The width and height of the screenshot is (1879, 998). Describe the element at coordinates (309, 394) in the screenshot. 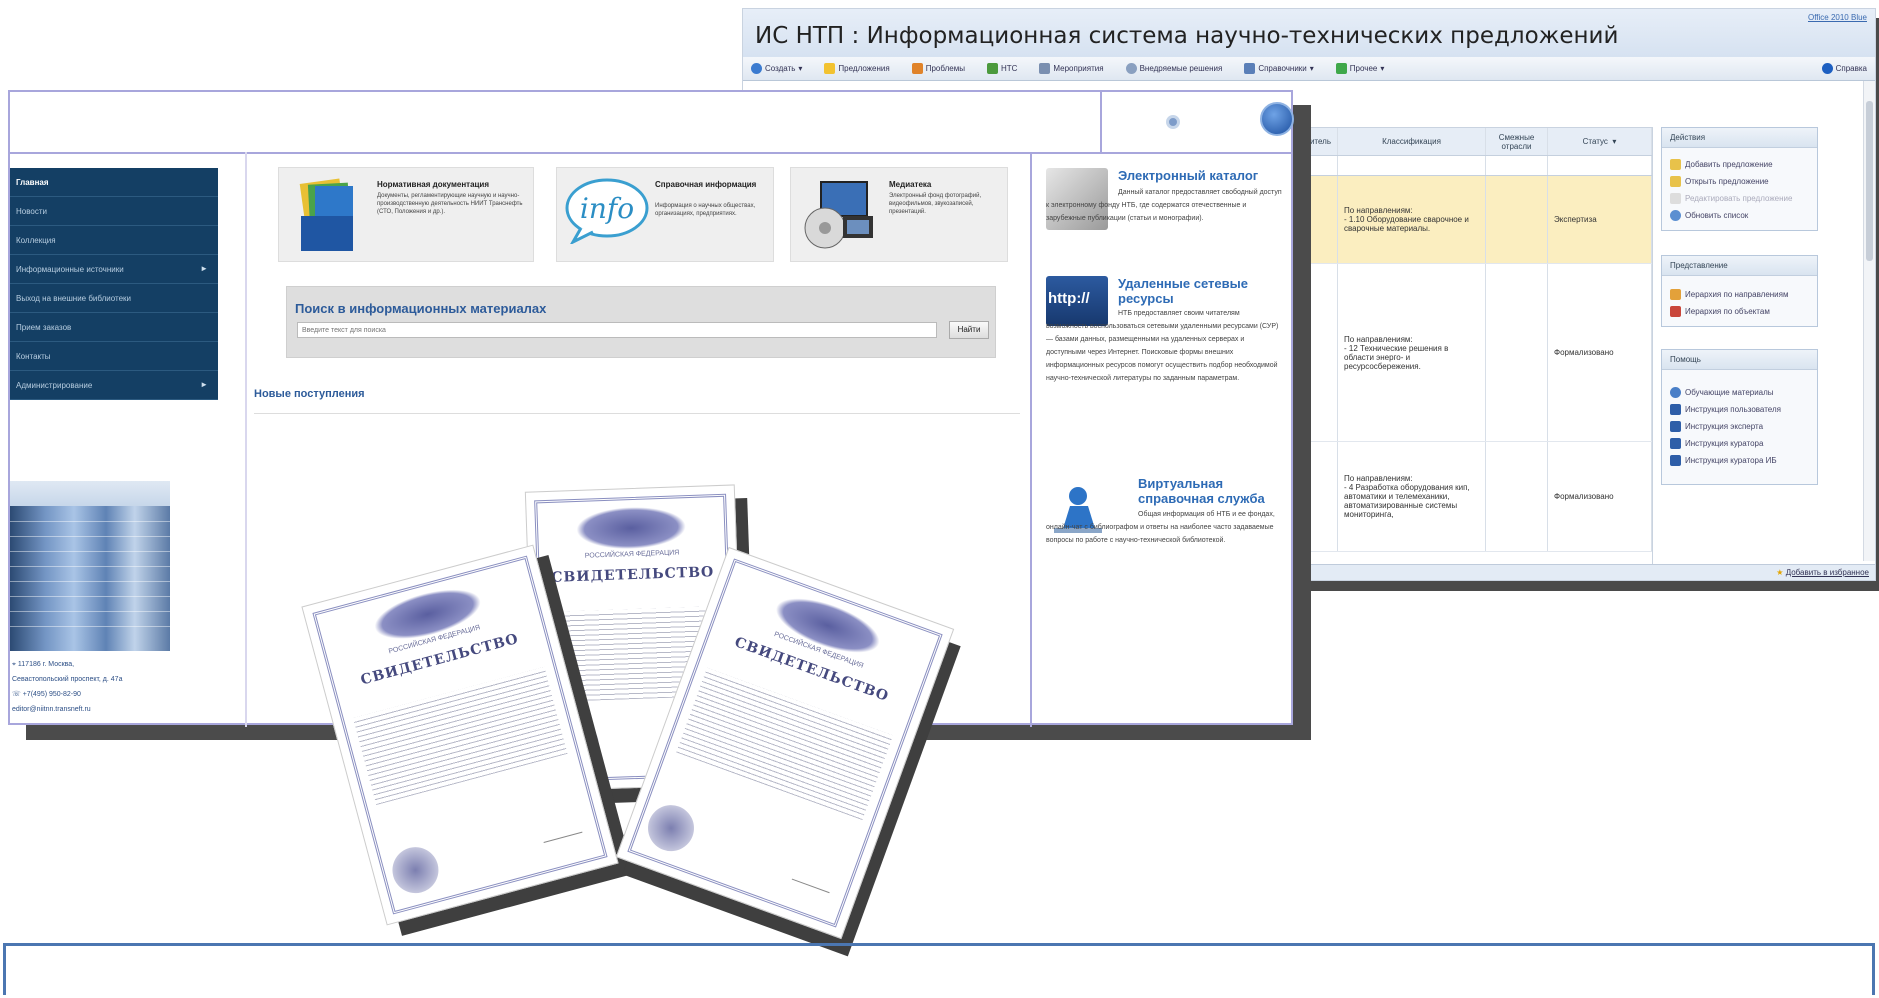

I see `new-arrivals-title: Новые поступления` at that location.